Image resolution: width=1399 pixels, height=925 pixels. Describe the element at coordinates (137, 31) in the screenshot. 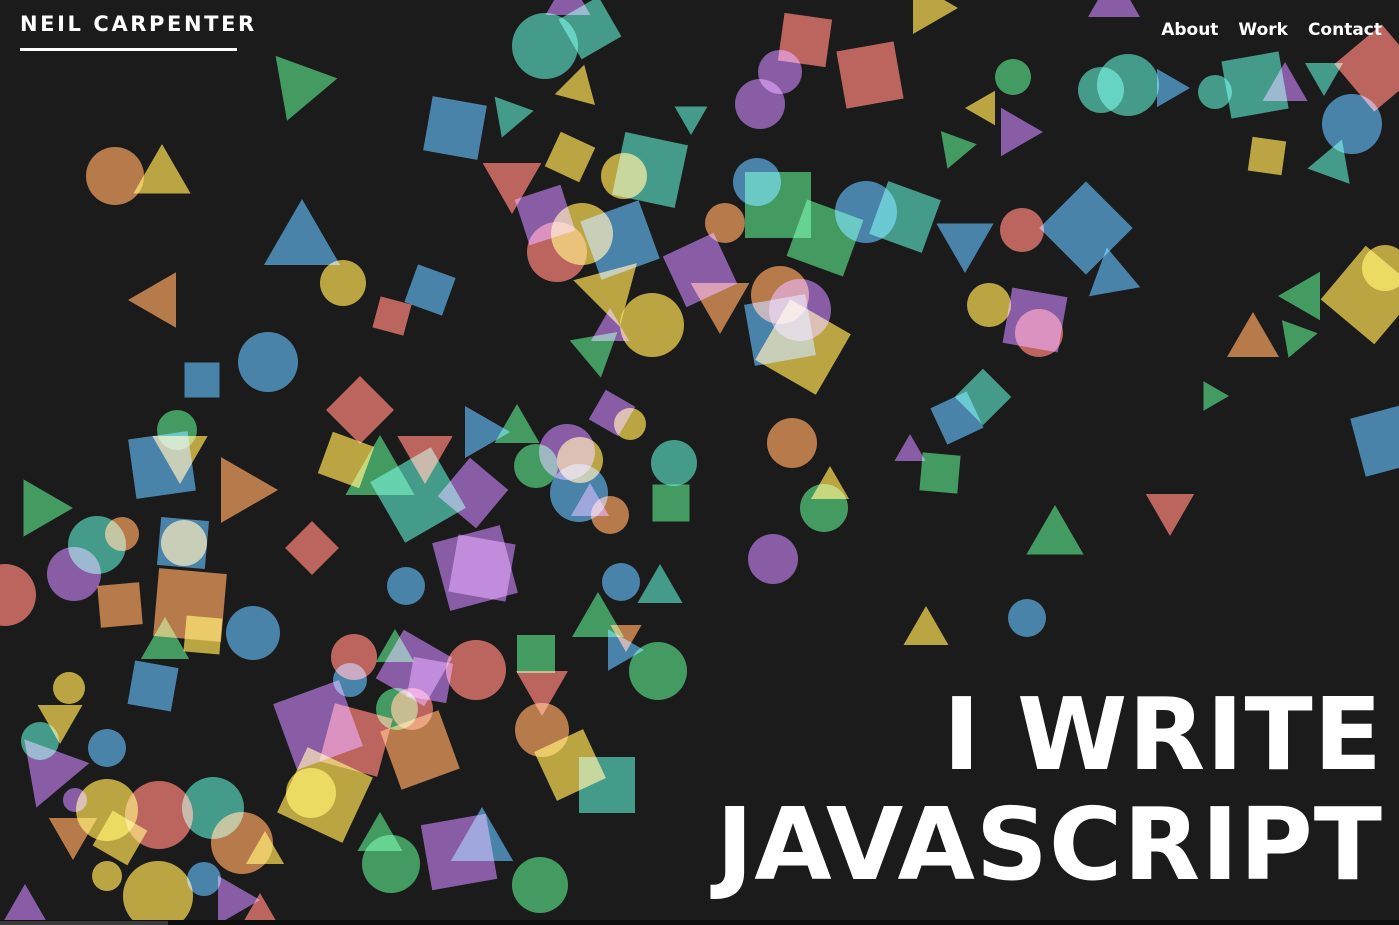

I see `site-logo: NEIL CARPENTER` at that location.